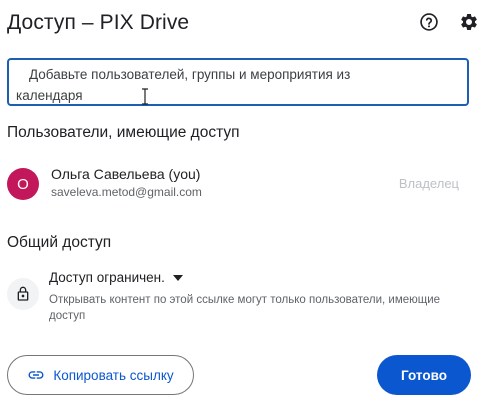 The image size is (493, 408). I want to click on link-icon, so click(36, 375).